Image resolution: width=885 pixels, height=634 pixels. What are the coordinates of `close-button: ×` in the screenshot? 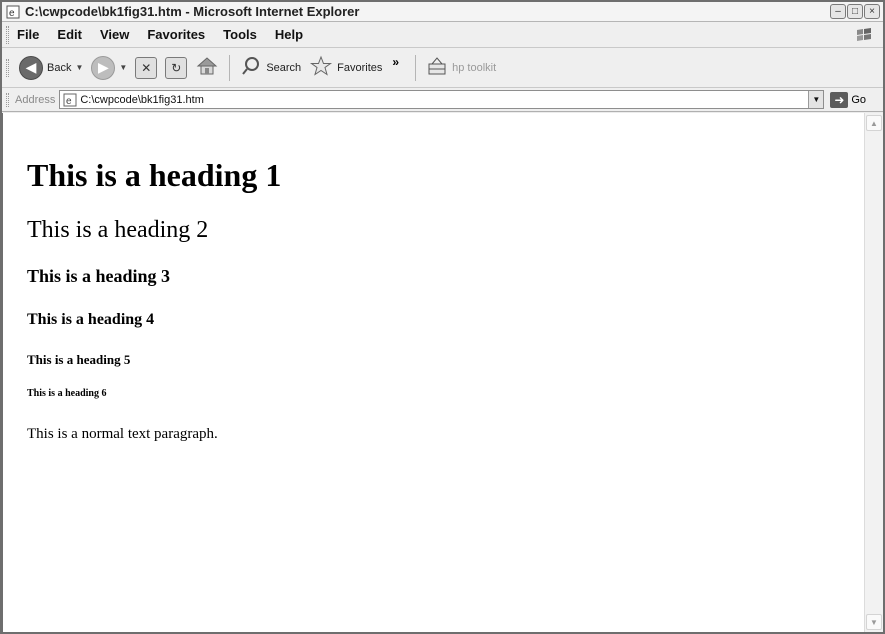 It's located at (872, 11).